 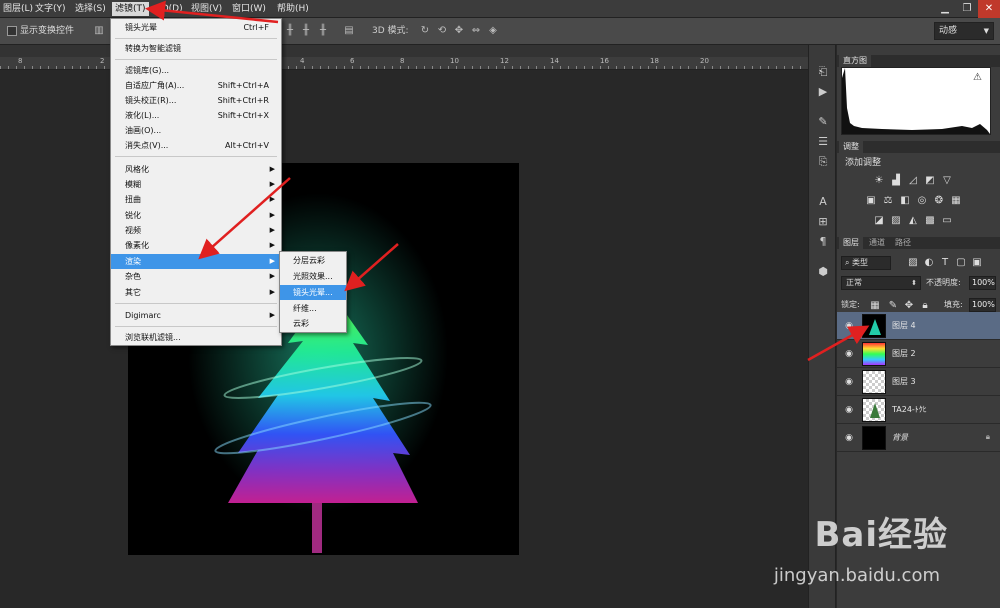 What do you see at coordinates (212, 12) in the screenshot?
I see `arrow-to-filter-menu` at bounding box center [212, 12].